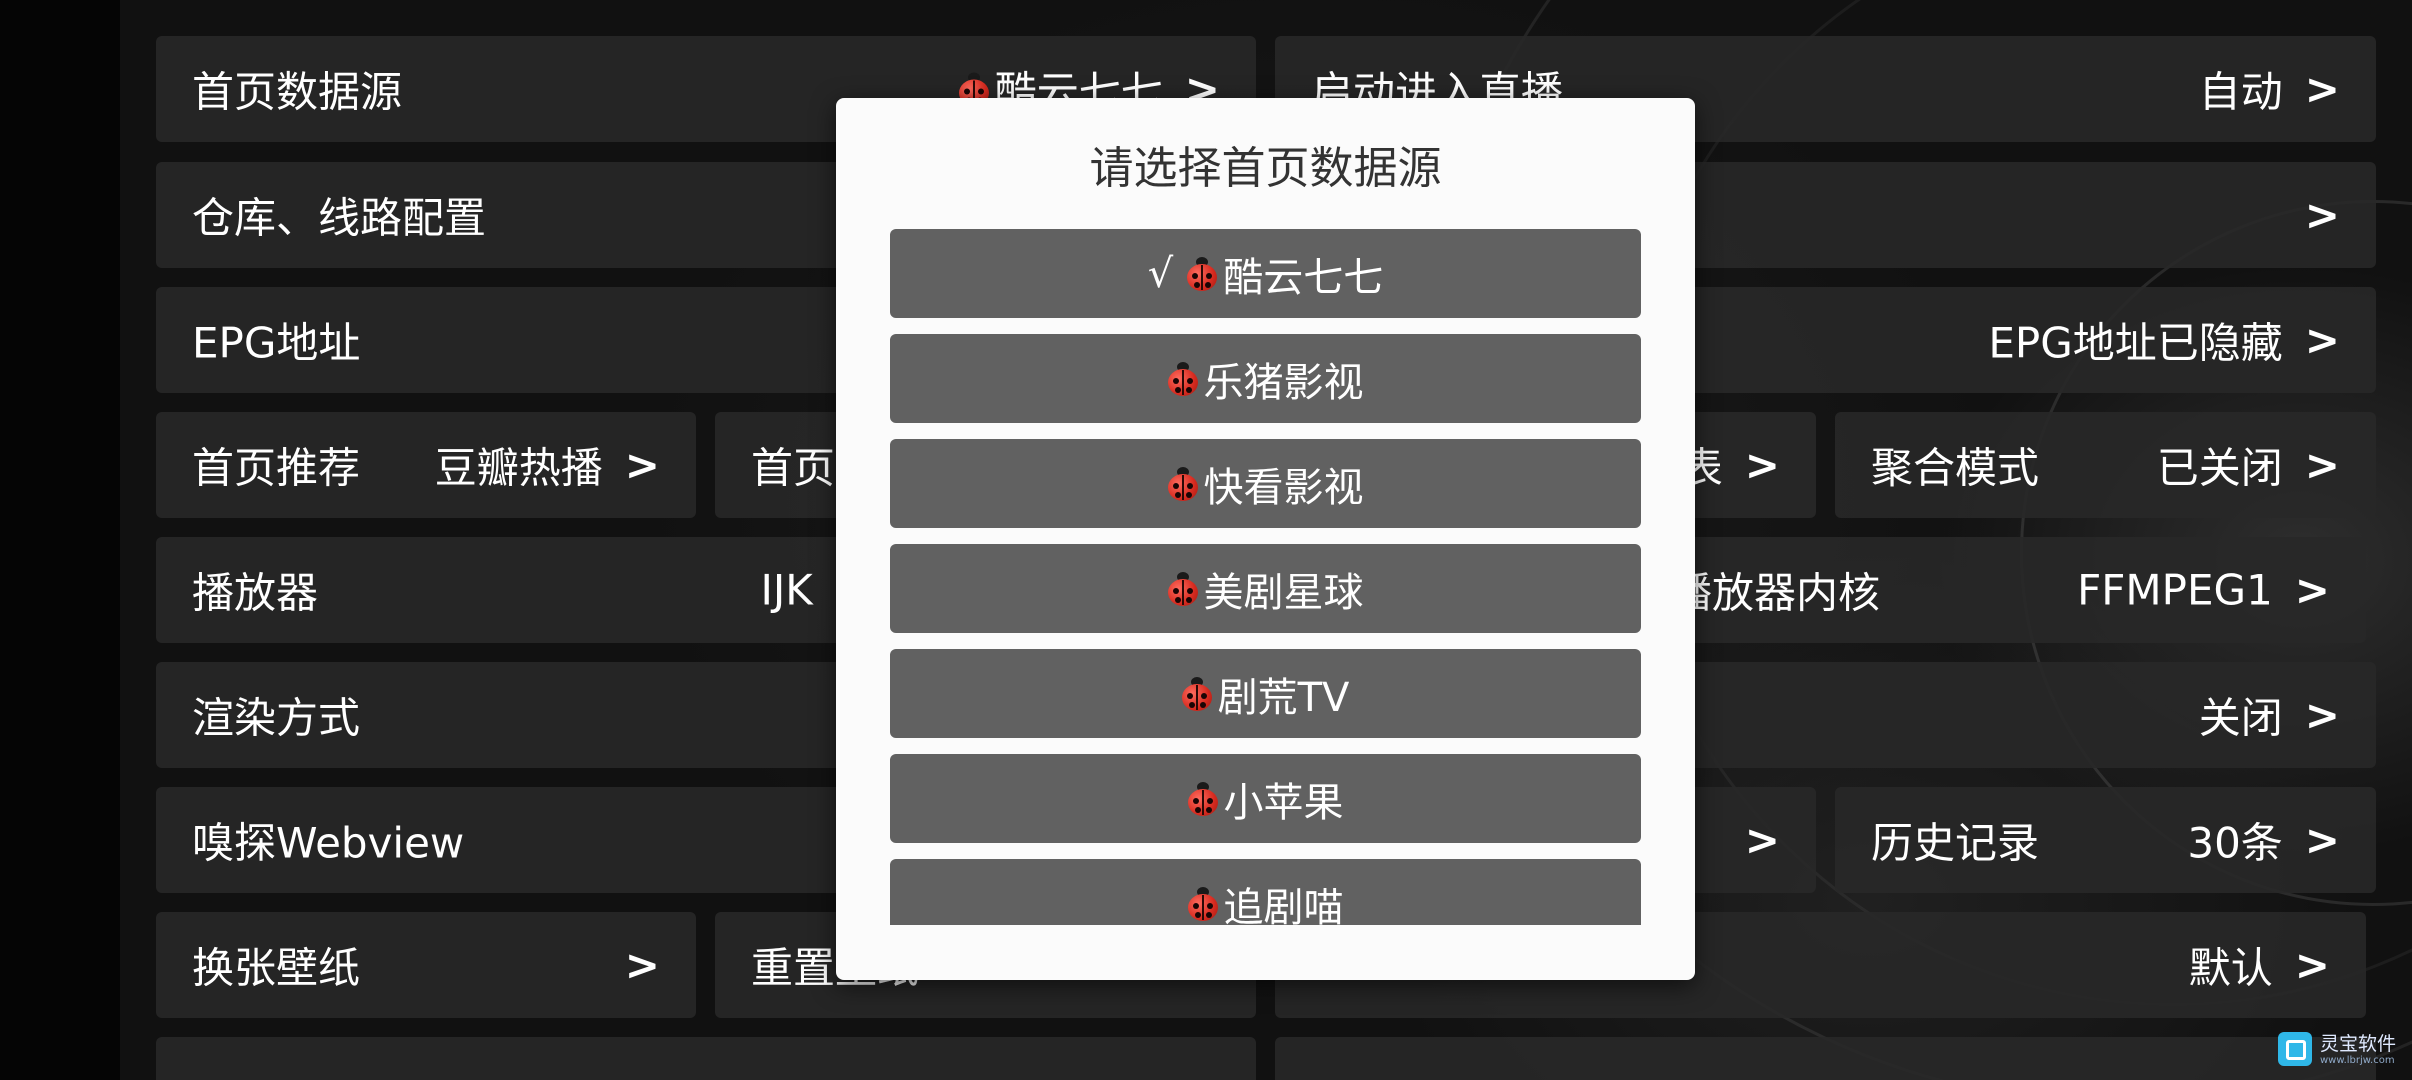 The width and height of the screenshot is (2412, 1080). I want to click on player-core-label: 播放器内核, so click(1775, 593).